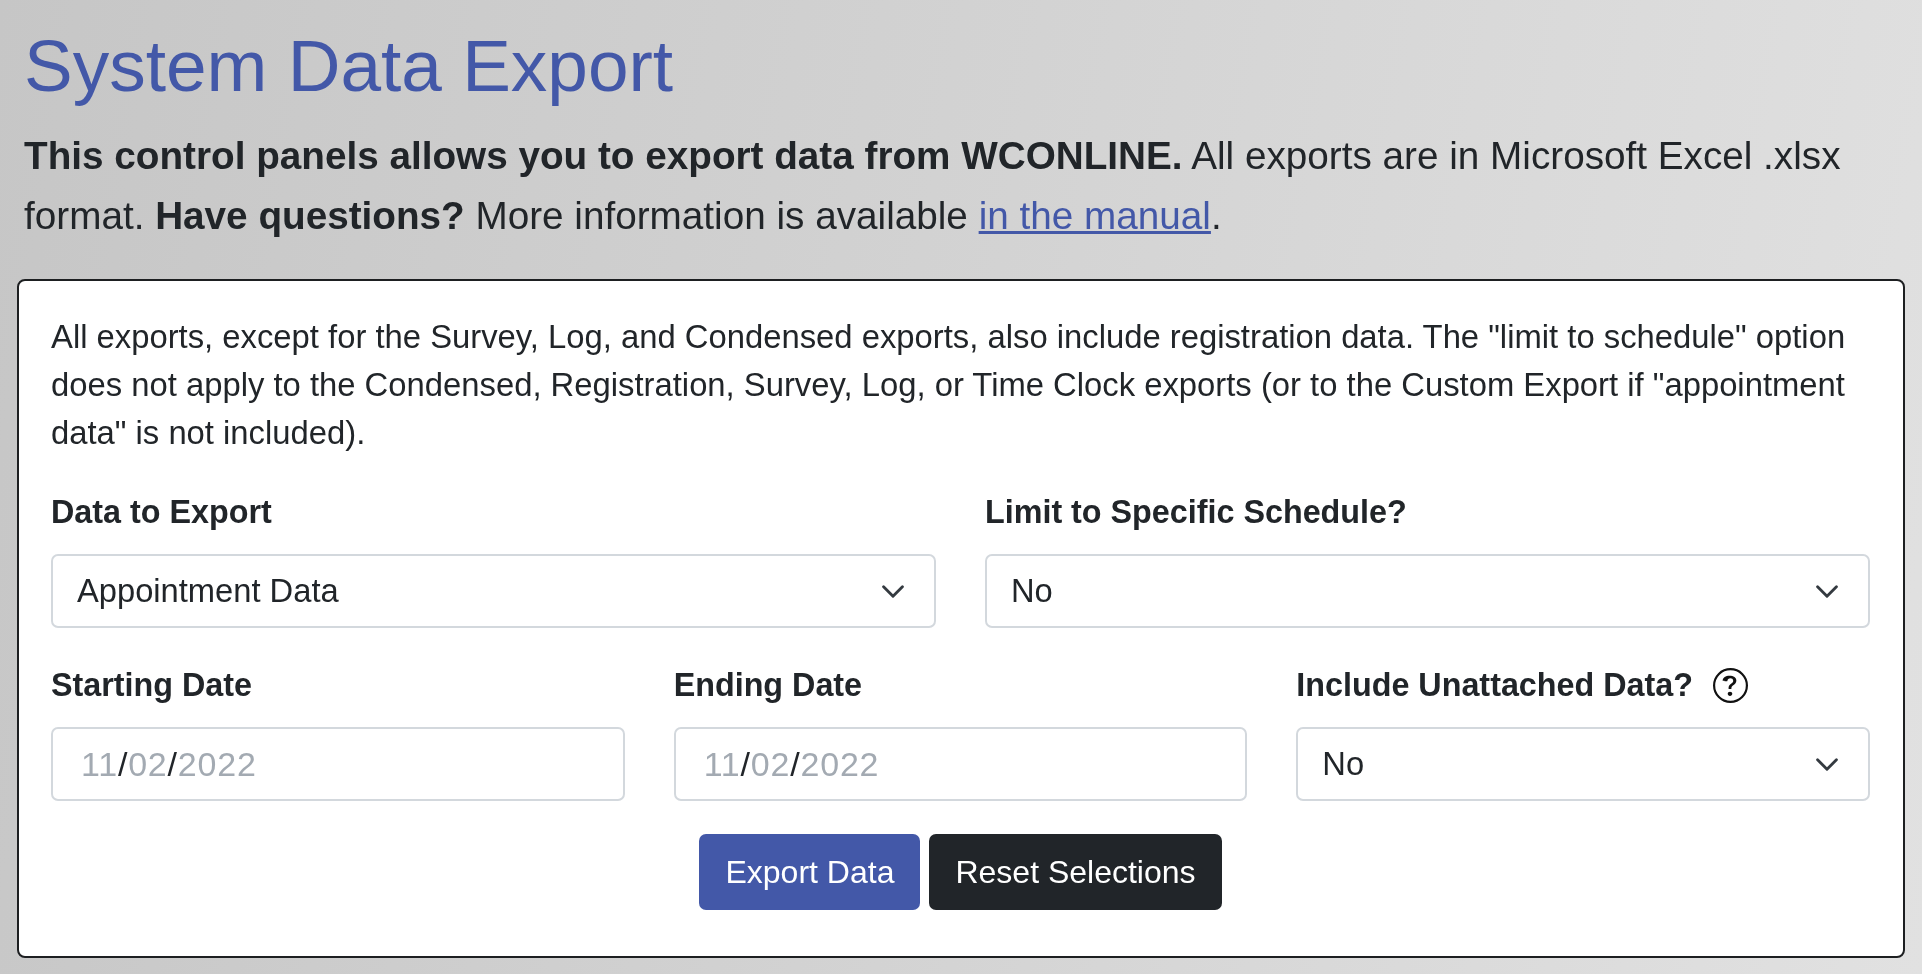 The height and width of the screenshot is (974, 1922). I want to click on field-label: Limit to Specific Schedule?, so click(1196, 512).